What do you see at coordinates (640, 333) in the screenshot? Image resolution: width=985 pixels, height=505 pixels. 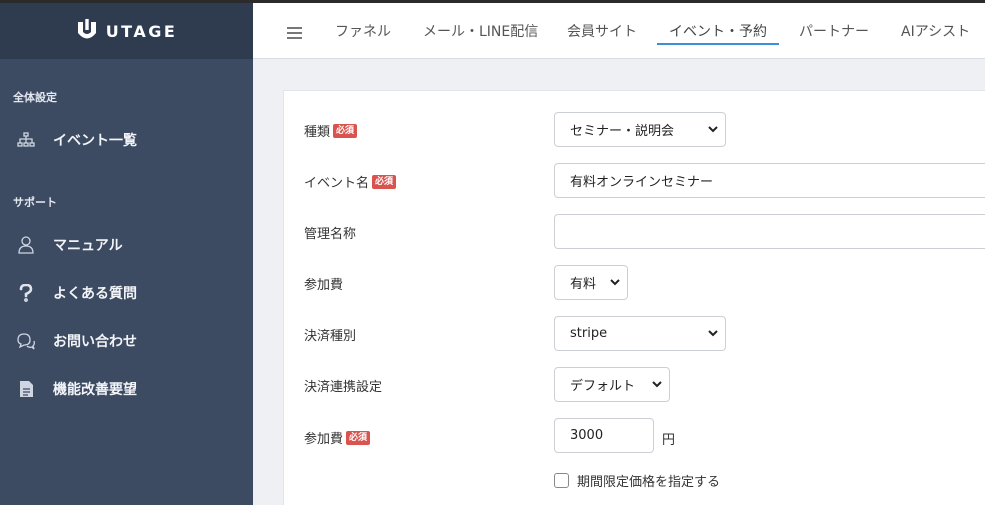 I see `payment-type-select: stripe` at bounding box center [640, 333].